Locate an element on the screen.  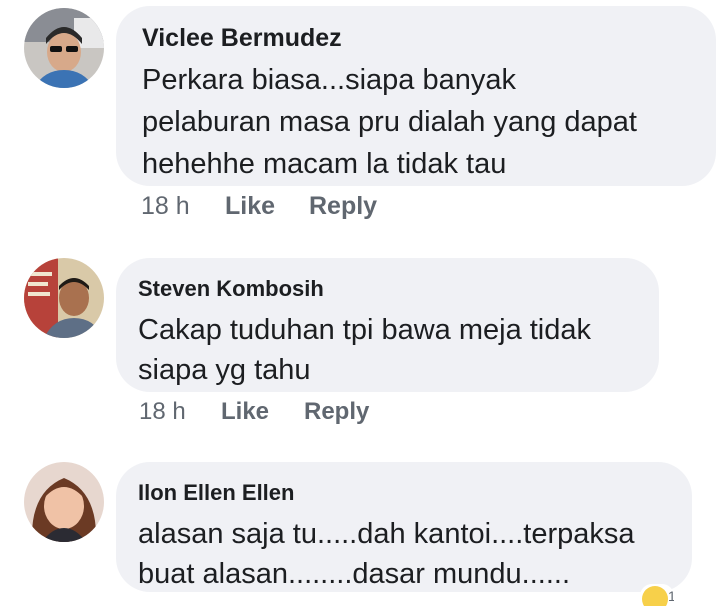
comment-text-line: siapa yg tahu is located at coordinates (224, 370).